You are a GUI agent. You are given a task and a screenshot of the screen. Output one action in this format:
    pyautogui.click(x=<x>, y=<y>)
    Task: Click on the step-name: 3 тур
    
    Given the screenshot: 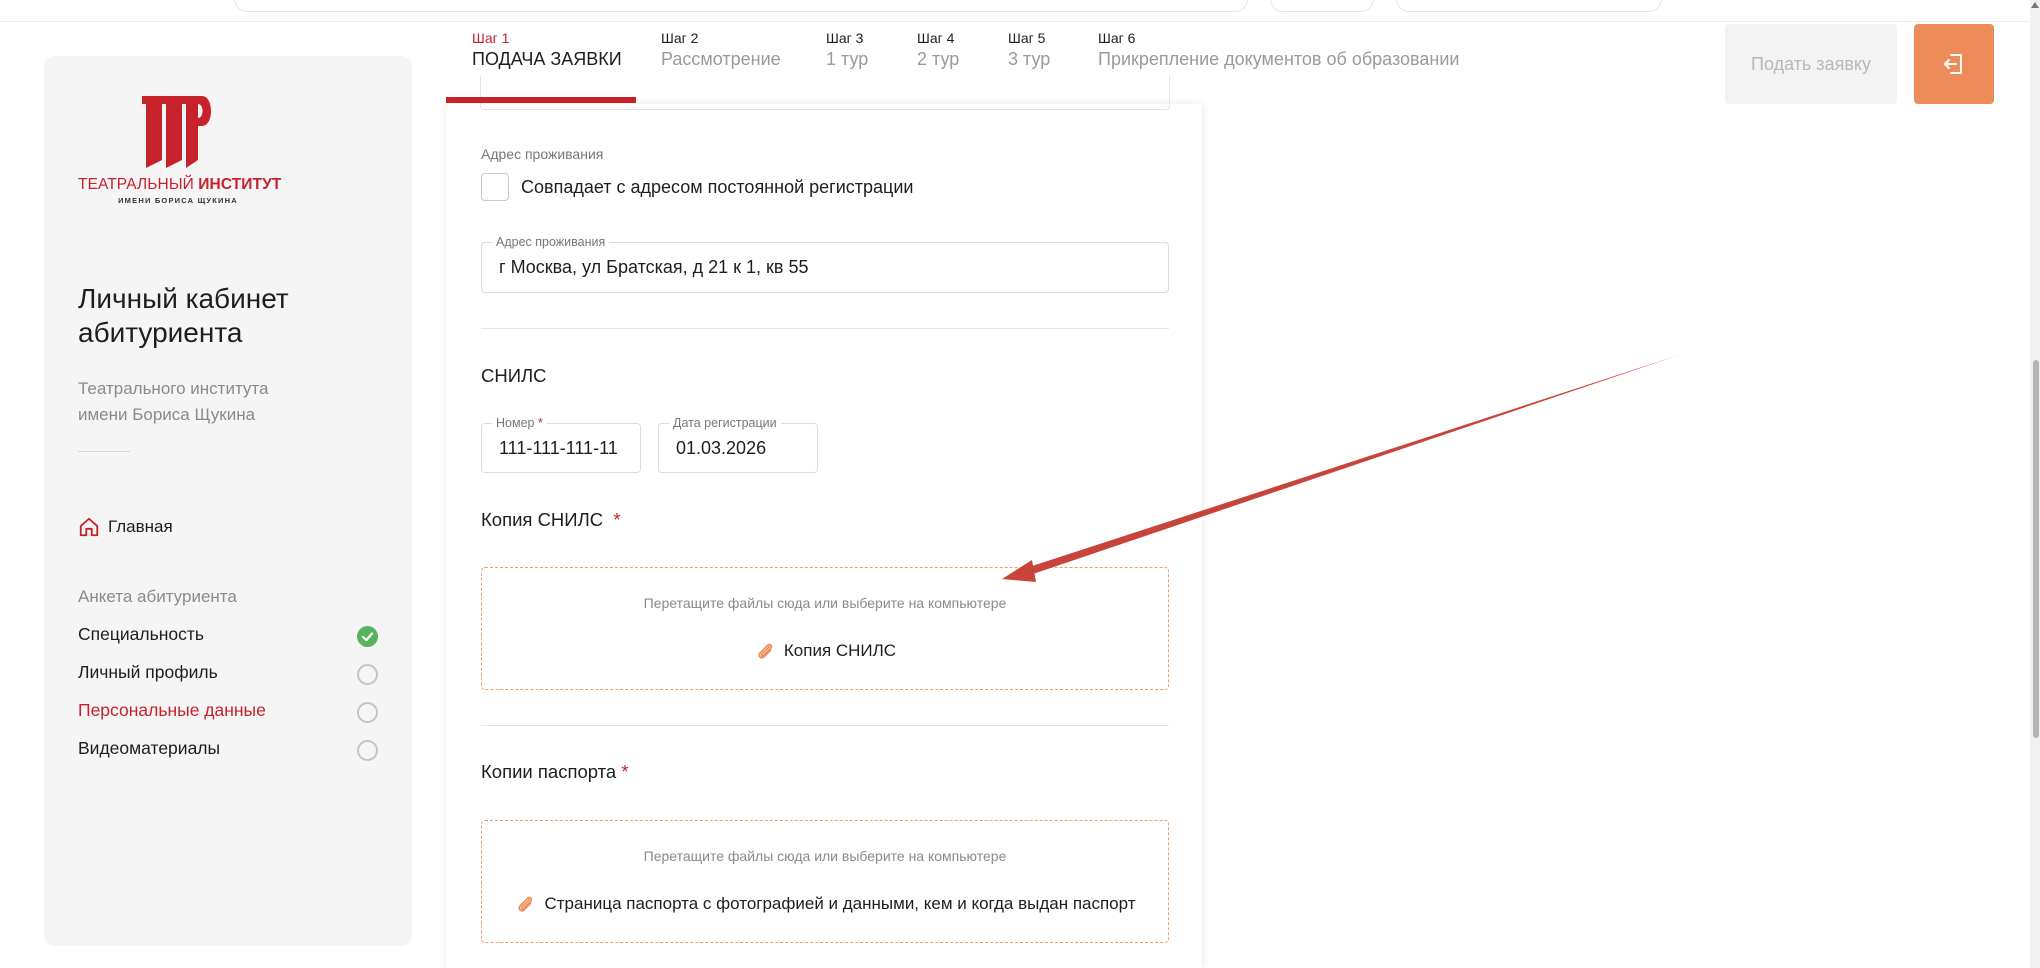 What is the action you would take?
    pyautogui.click(x=1029, y=59)
    